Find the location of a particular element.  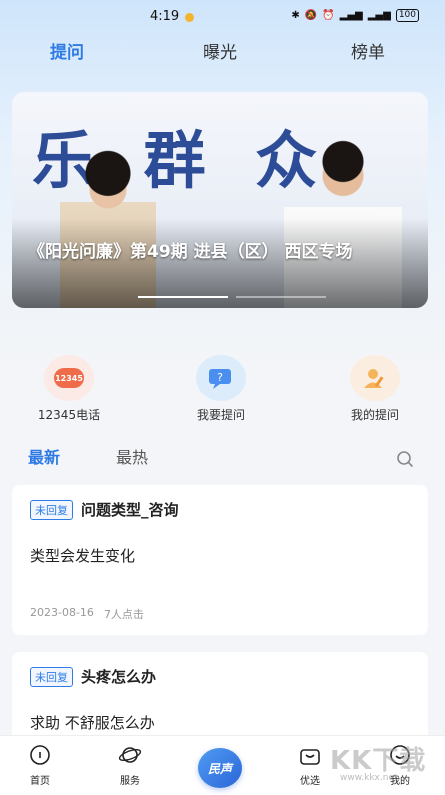

nav-home: 首页 is located at coordinates (40, 765).